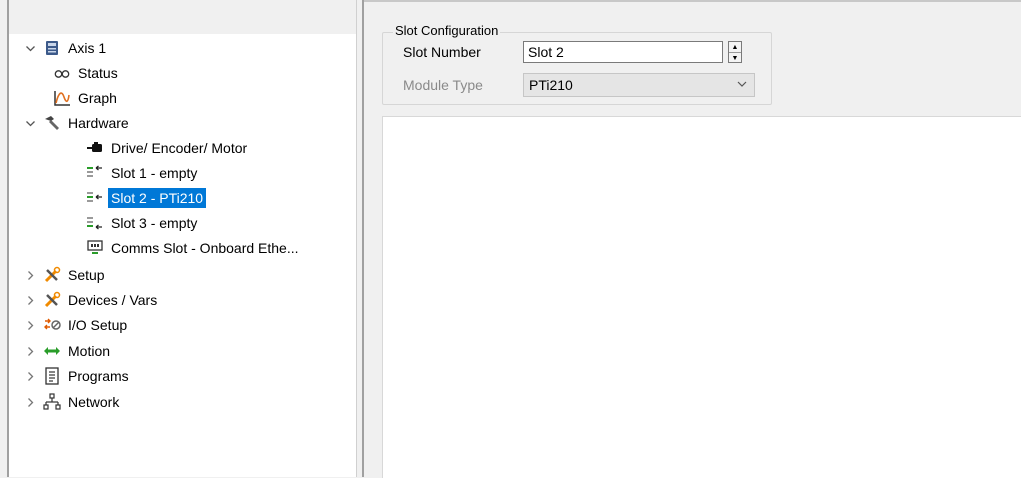  I want to click on tree-item-drive-encoder-motor: Drive/ Encoder/ Motor, so click(168, 148).